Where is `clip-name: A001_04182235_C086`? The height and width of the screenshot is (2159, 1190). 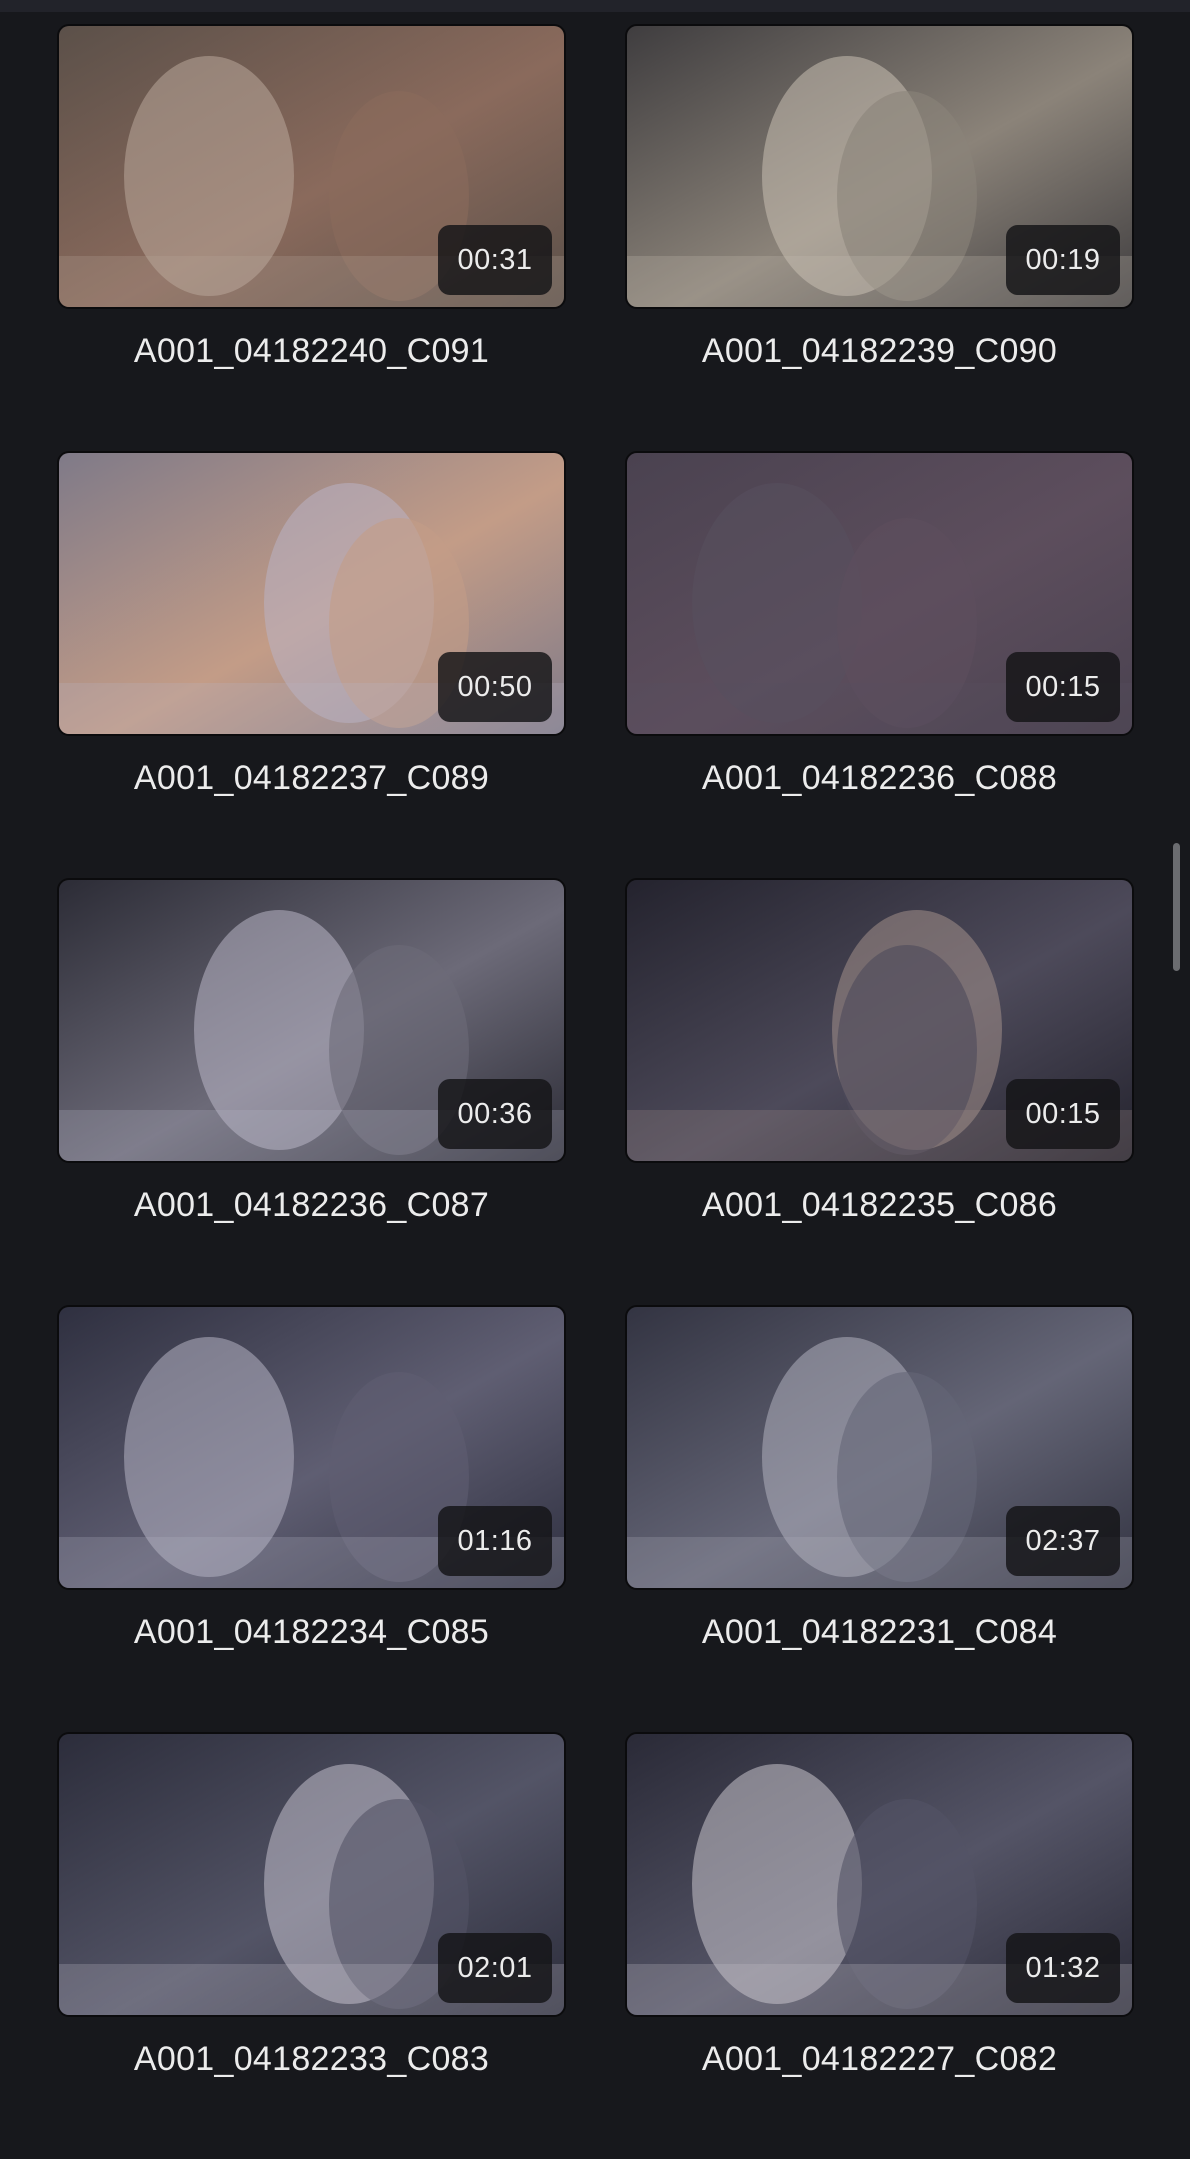 clip-name: A001_04182235_C086 is located at coordinates (879, 1205).